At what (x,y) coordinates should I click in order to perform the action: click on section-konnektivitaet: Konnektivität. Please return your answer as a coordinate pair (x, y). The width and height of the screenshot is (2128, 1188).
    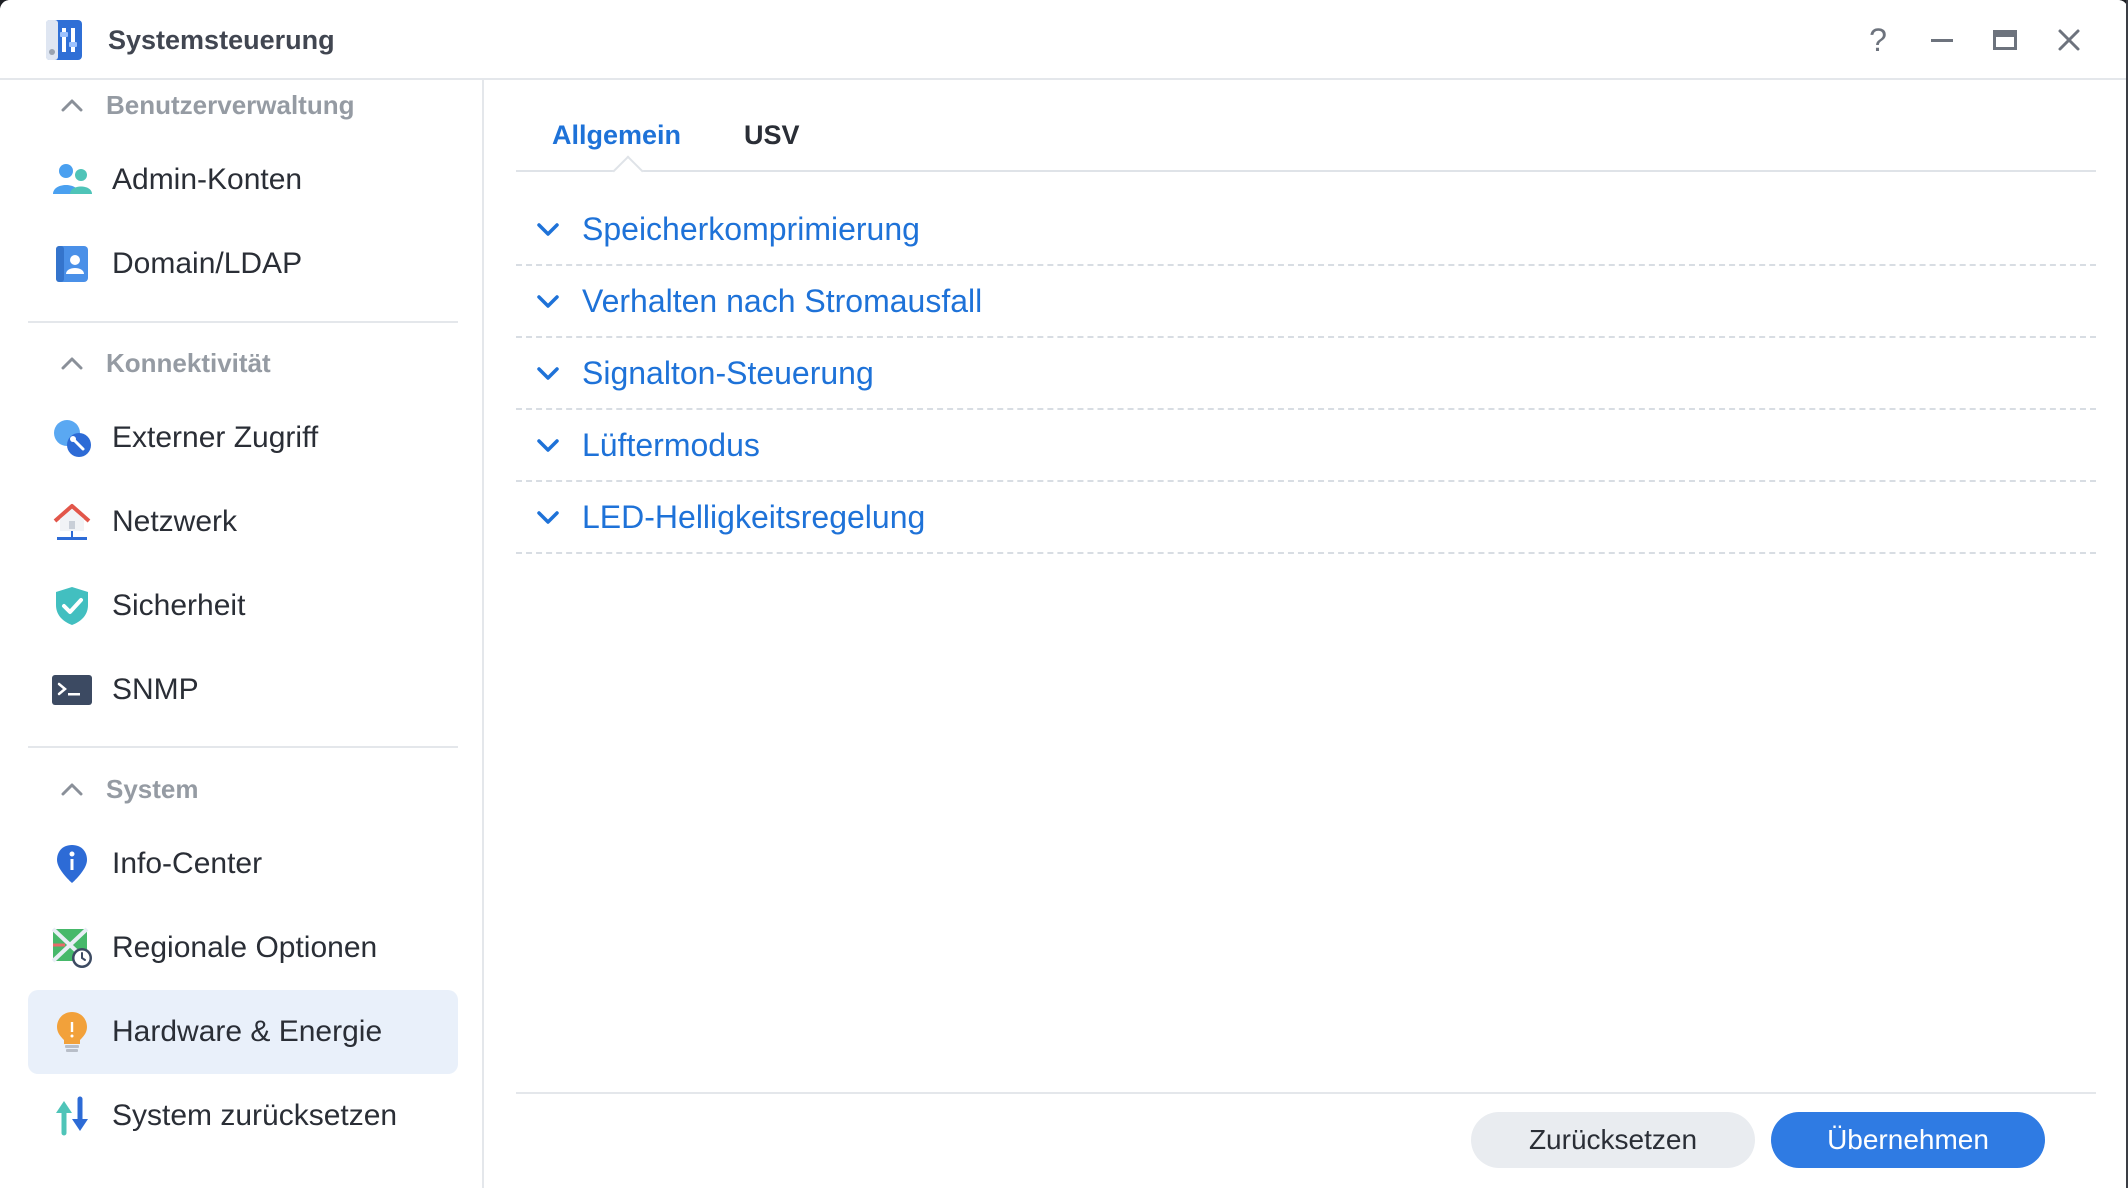
    Looking at the image, I should click on (161, 363).